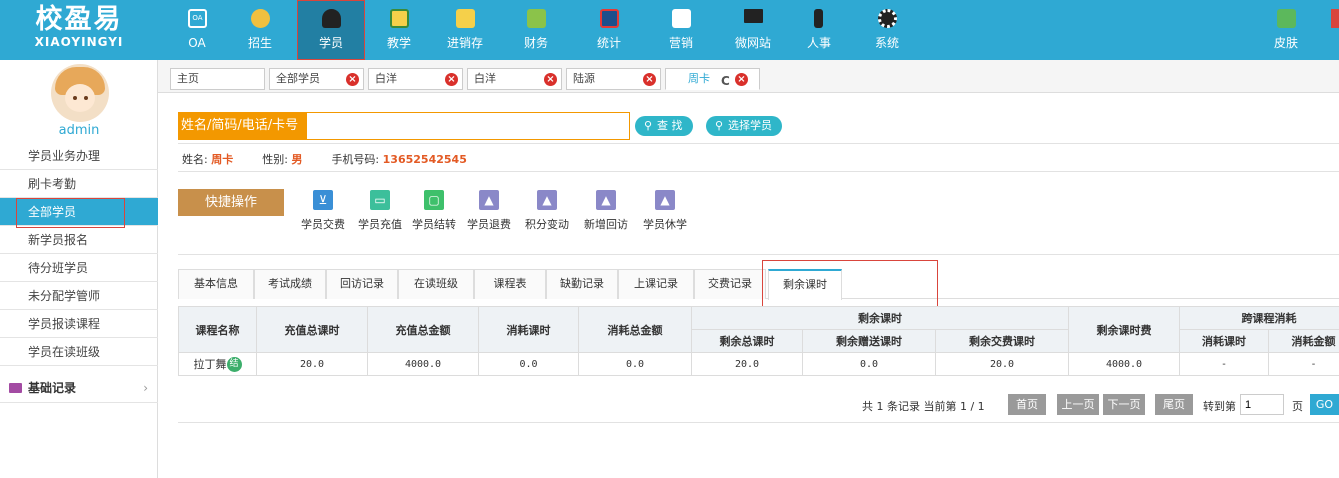  I want to click on quick-action-payment: ⊻ 学员交费, so click(323, 211).